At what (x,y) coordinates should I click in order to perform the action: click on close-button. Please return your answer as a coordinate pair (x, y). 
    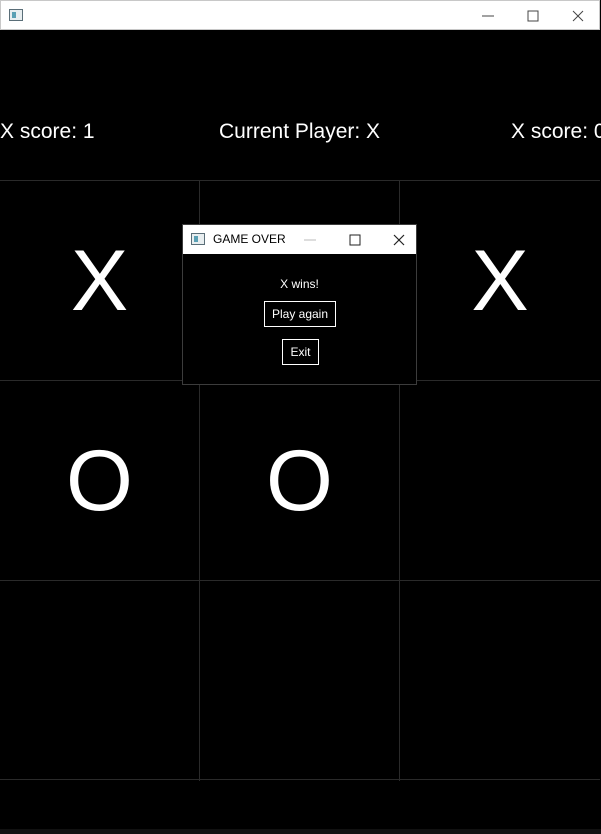
    Looking at the image, I should click on (578, 15).